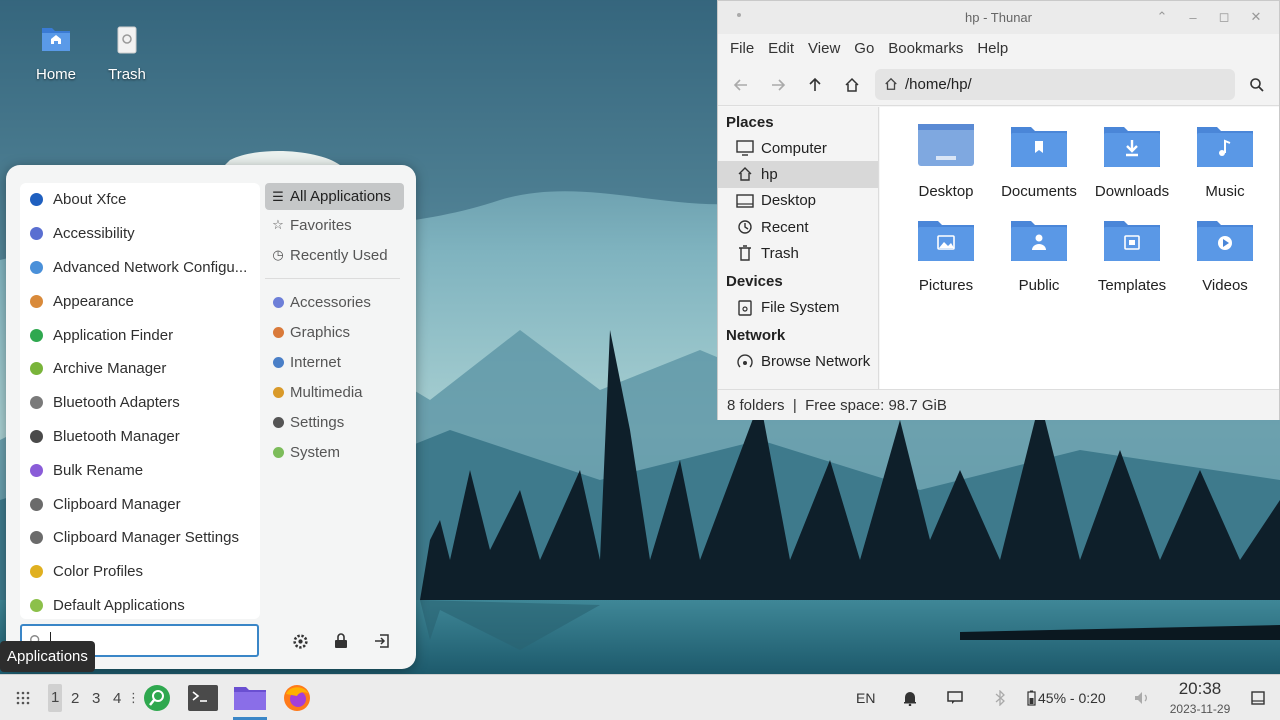 This screenshot has width=1280, height=720. Describe the element at coordinates (1162, 17) in the screenshot. I see `shade-icon: ⌃` at that location.